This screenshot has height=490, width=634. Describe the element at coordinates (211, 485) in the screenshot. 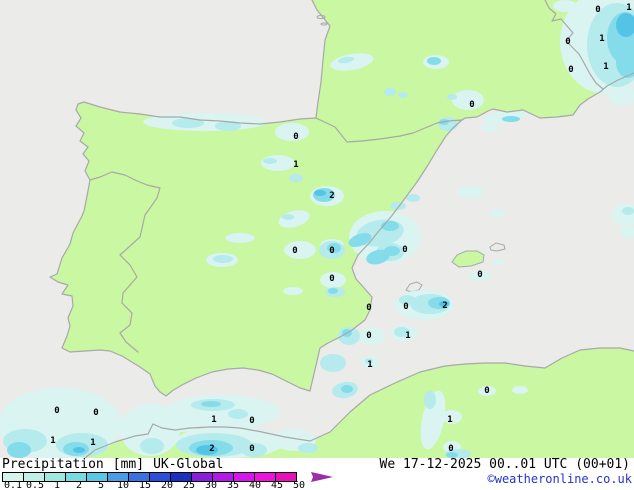

I see `legend-tick-30: 30` at that location.